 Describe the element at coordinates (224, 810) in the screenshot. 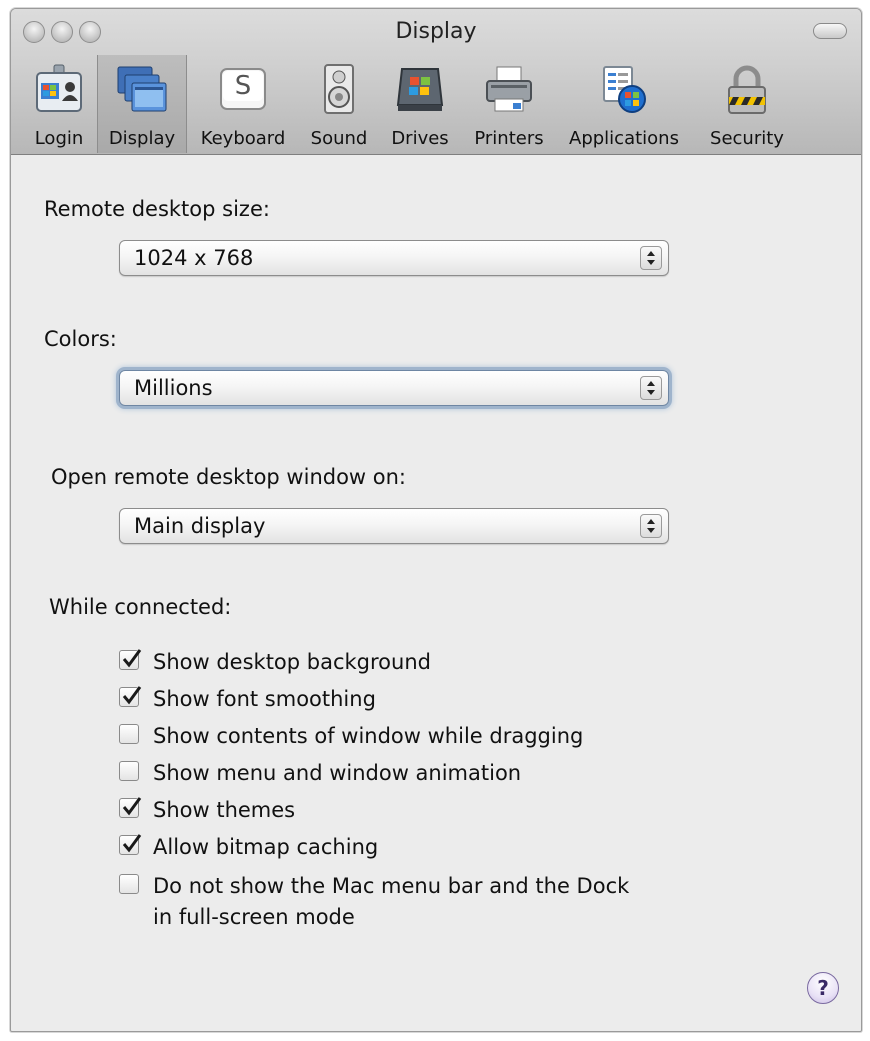

I see `checkbox-label: Show themes` at that location.